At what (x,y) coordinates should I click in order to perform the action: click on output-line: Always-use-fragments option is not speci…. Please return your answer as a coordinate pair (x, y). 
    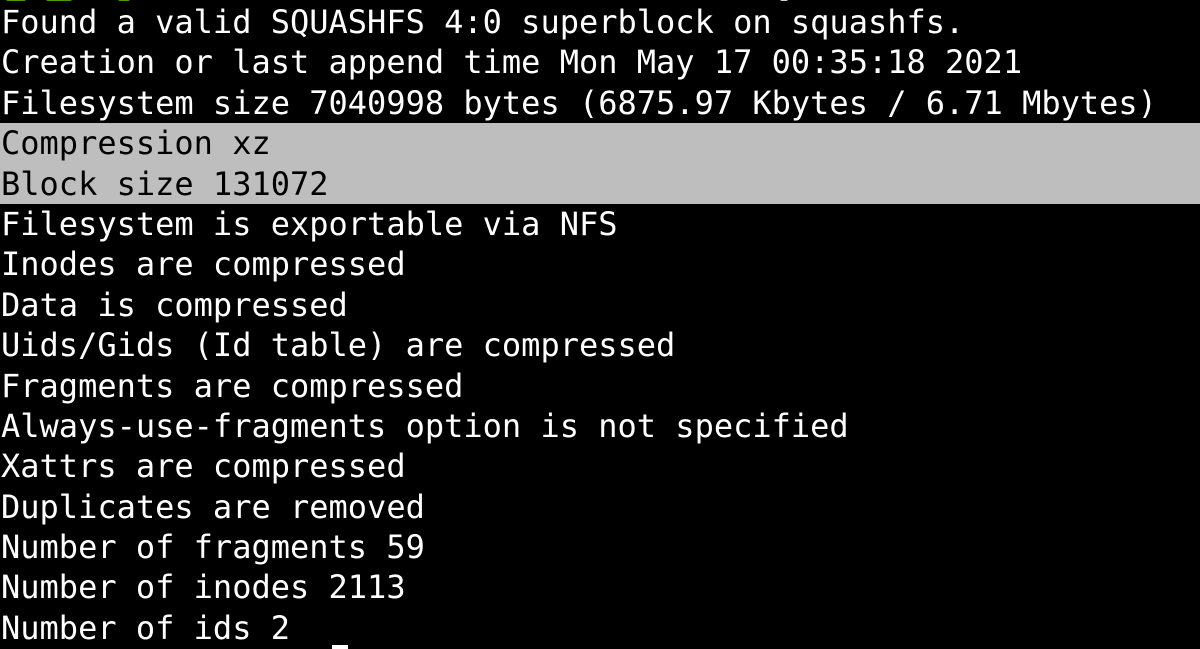
    Looking at the image, I should click on (425, 425).